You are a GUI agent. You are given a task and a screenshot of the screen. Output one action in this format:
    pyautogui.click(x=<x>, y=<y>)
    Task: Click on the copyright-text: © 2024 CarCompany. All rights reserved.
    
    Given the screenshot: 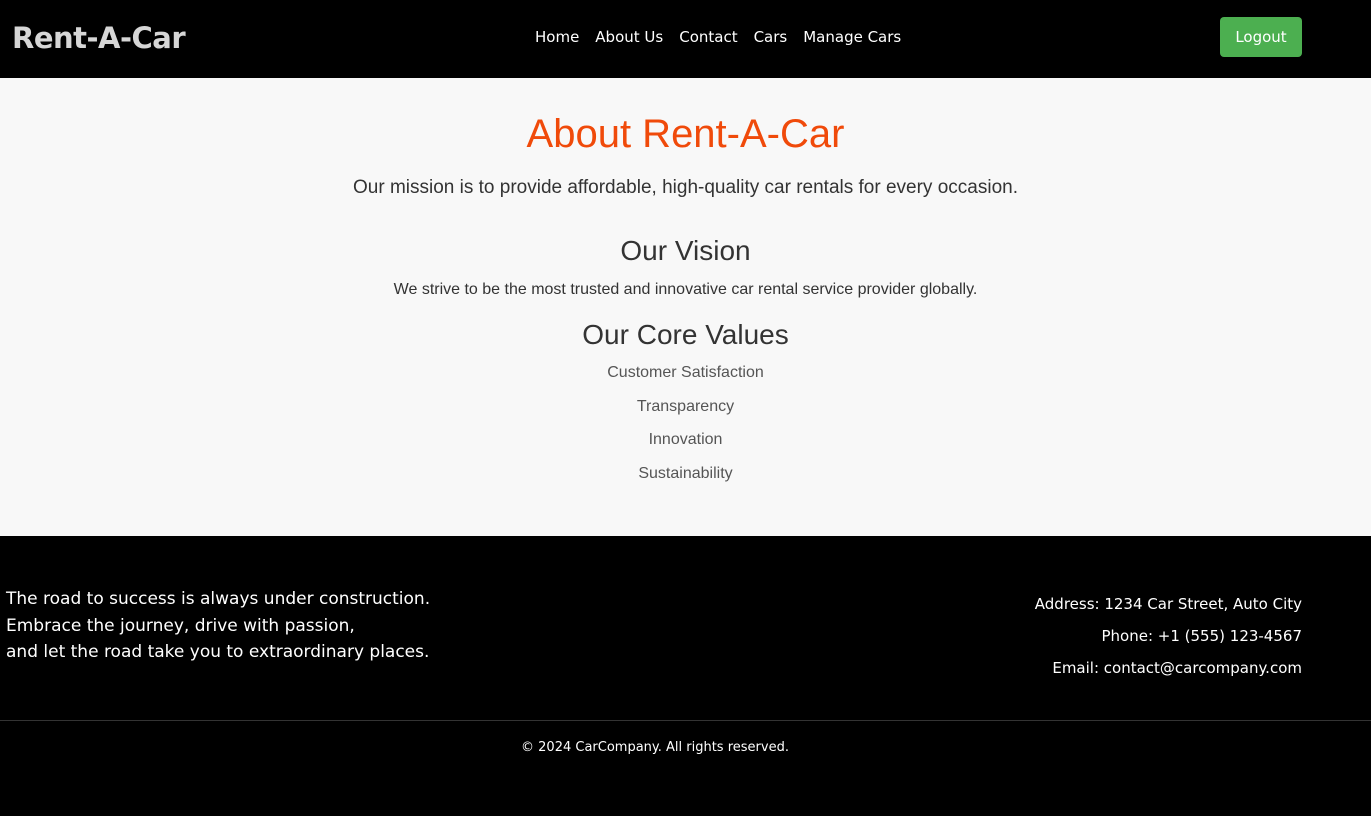 What is the action you would take?
    pyautogui.click(x=655, y=747)
    